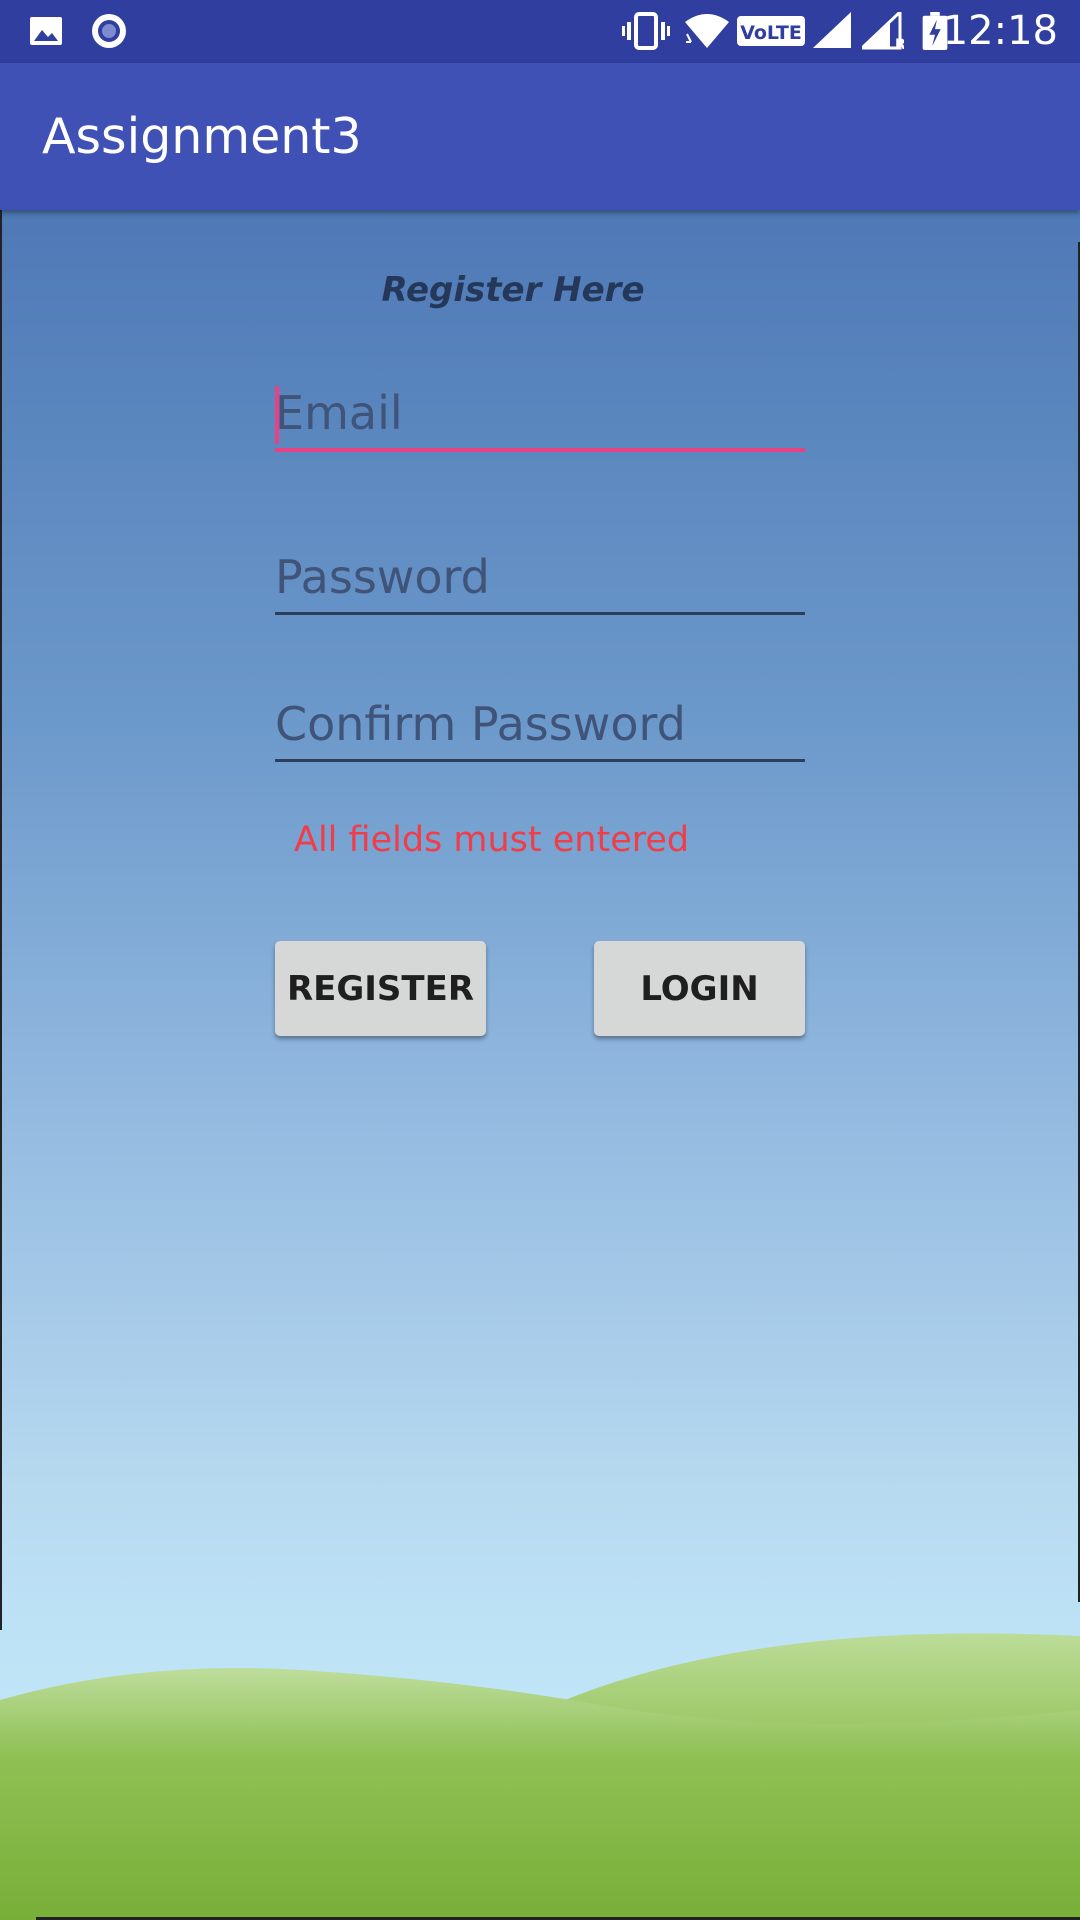  Describe the element at coordinates (109, 31) in the screenshot. I see `record-icon` at that location.